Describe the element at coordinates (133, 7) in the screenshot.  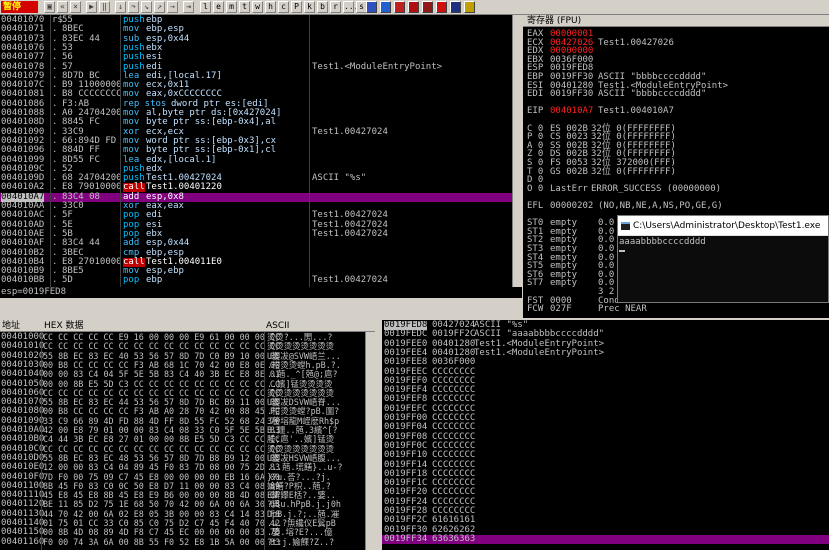
I see `step-over-icon: ↷` at that location.